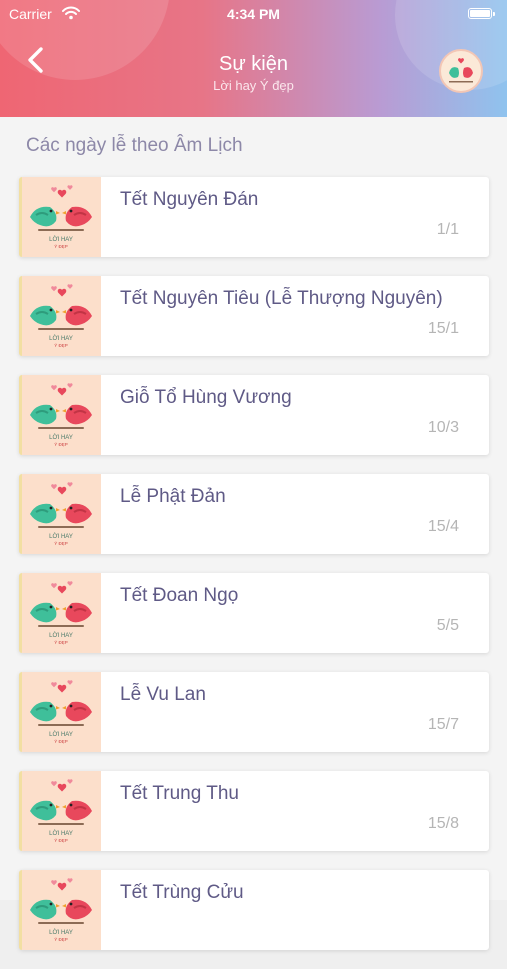  Describe the element at coordinates (447, 625) in the screenshot. I see `event-date: 5/5` at that location.